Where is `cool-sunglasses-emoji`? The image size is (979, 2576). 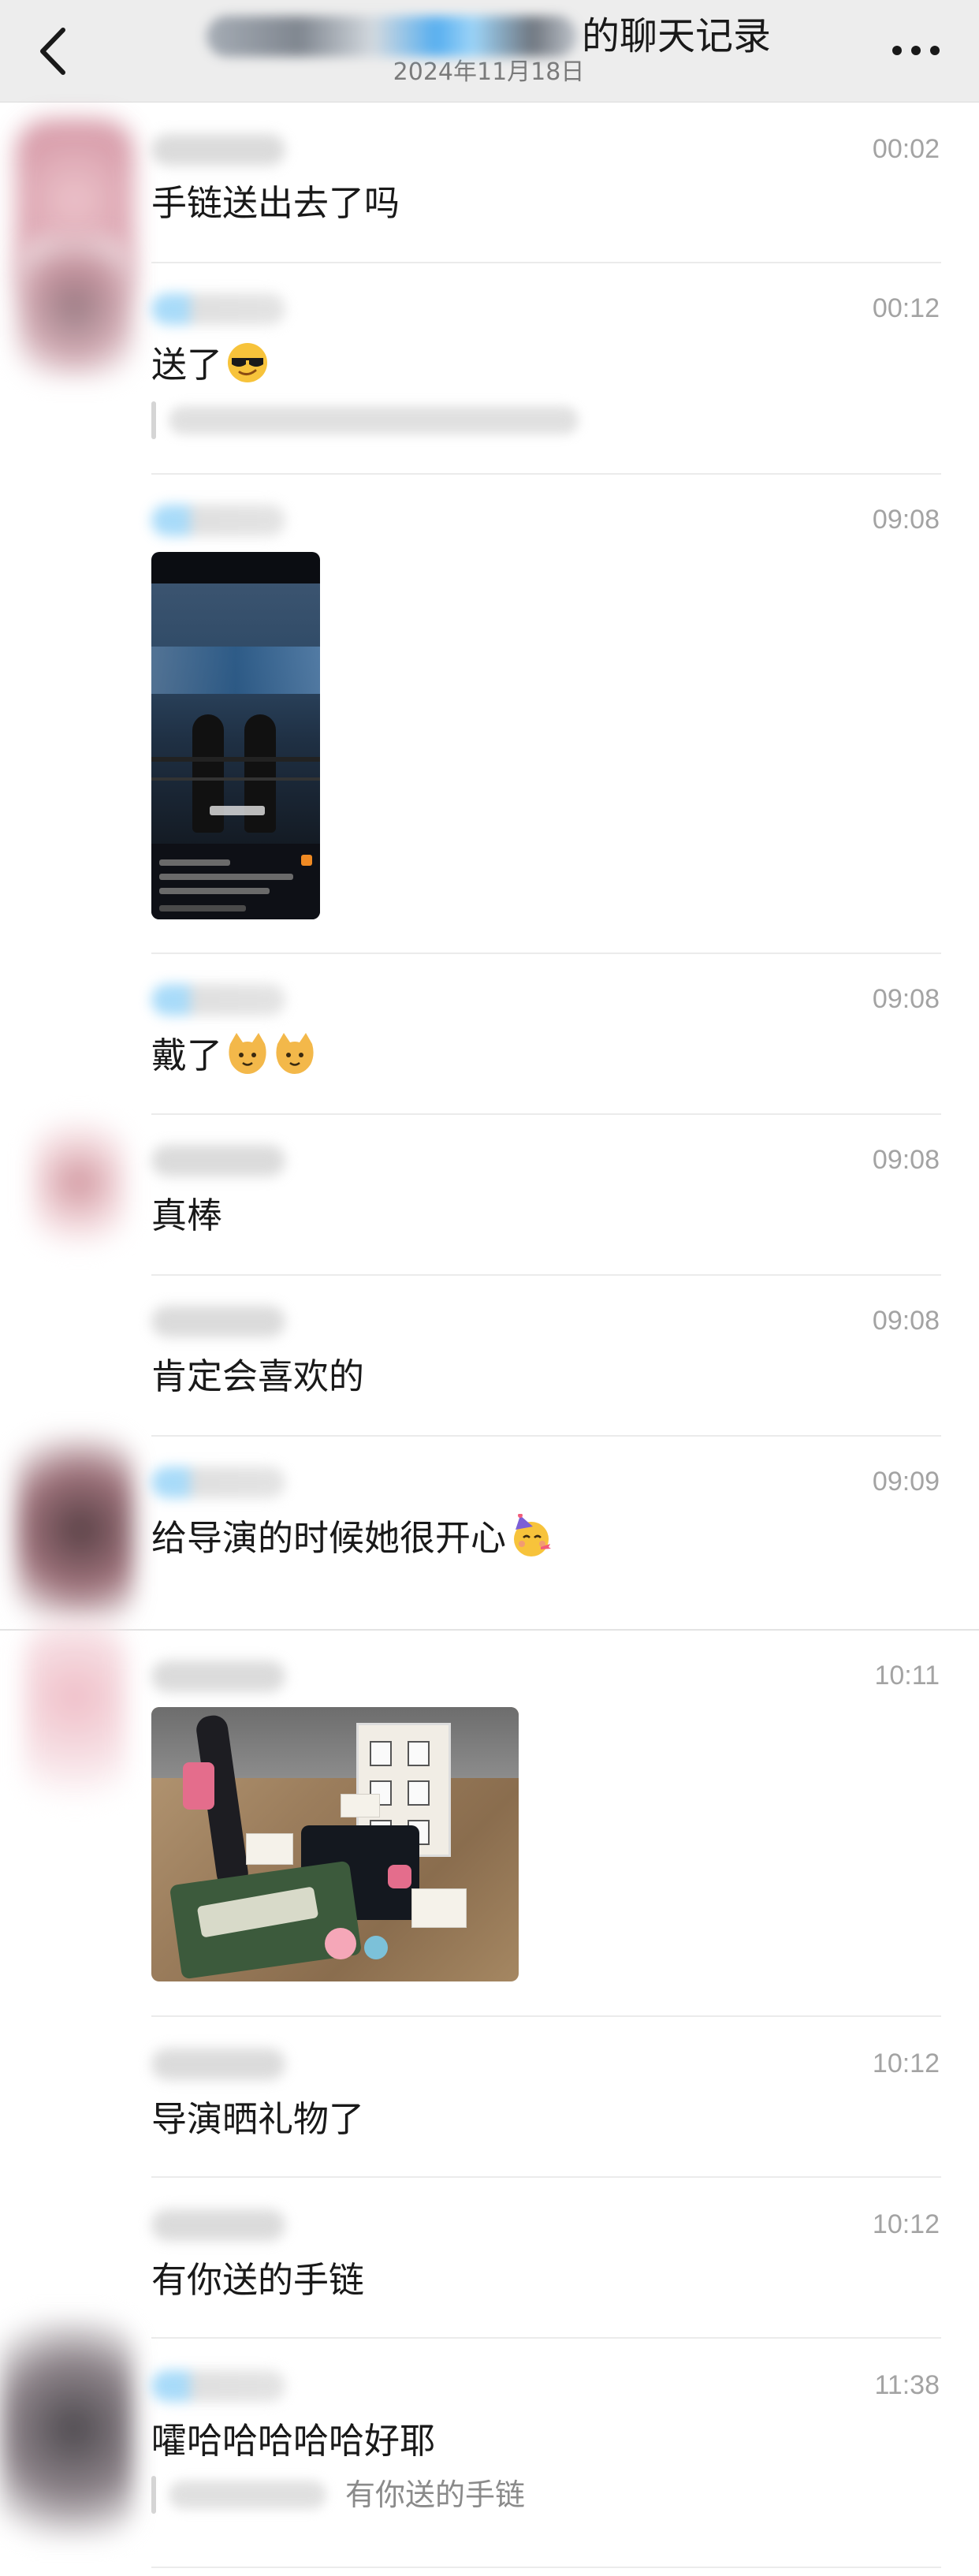 cool-sunglasses-emoji is located at coordinates (248, 363).